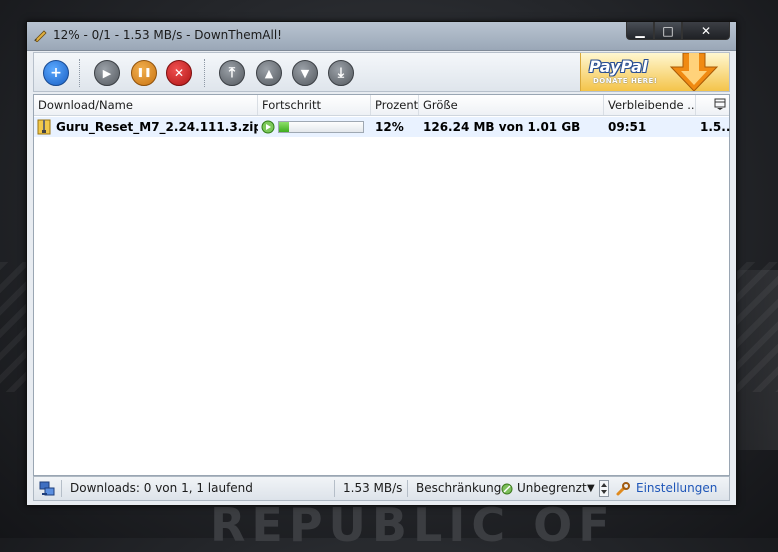 This screenshot has width=778, height=552. Describe the element at coordinates (694, 72) in the screenshot. I see `download-arrow-icon` at that location.